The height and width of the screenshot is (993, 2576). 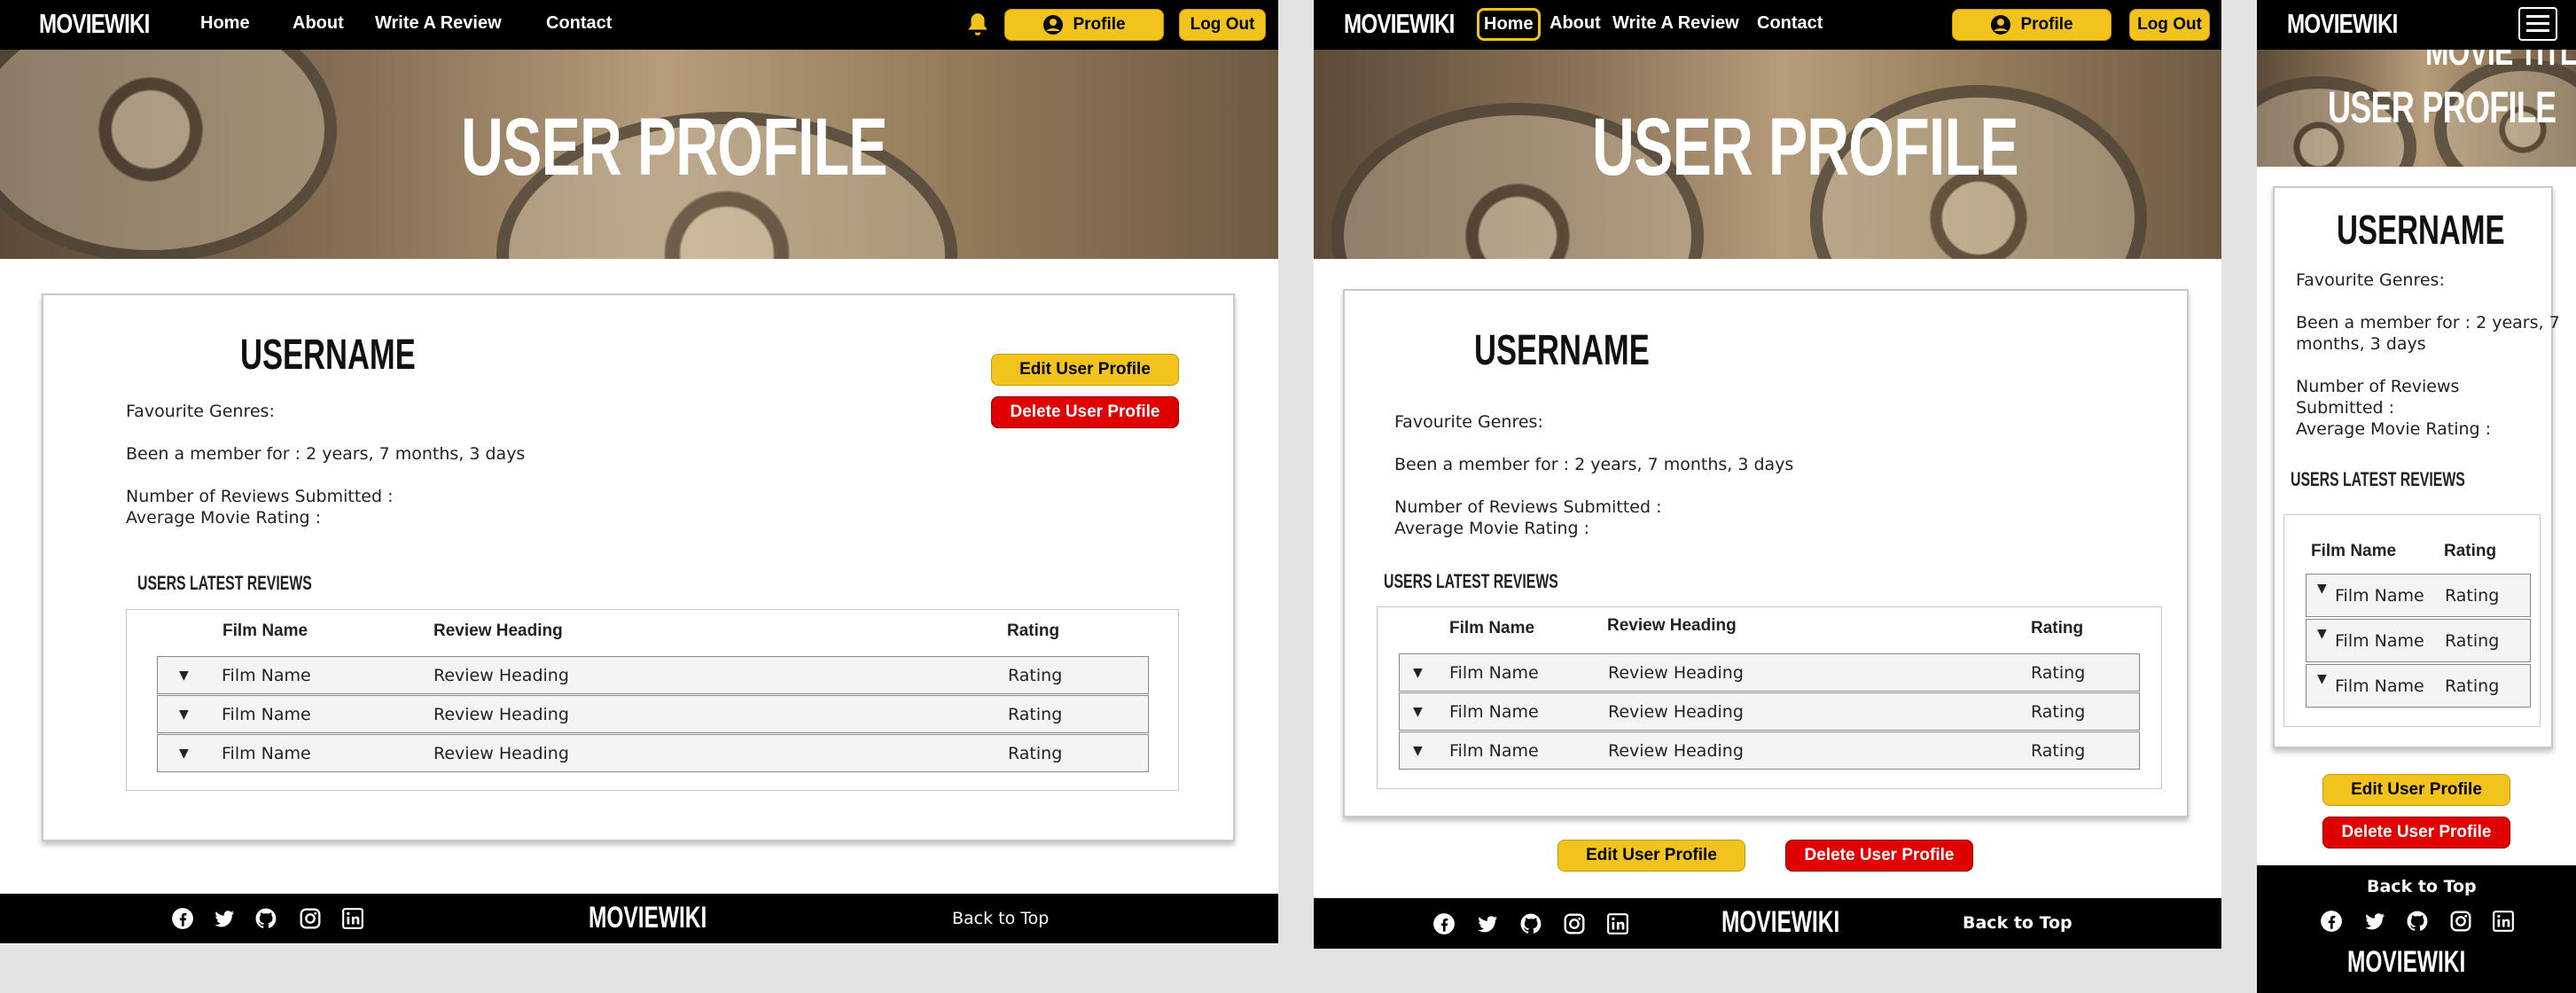 I want to click on bell-icon, so click(x=977, y=24).